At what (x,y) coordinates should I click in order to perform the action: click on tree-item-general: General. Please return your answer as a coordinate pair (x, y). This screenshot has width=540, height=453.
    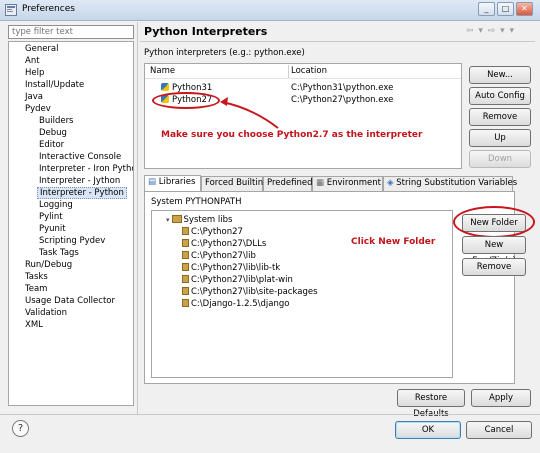
    Looking at the image, I should click on (42, 49).